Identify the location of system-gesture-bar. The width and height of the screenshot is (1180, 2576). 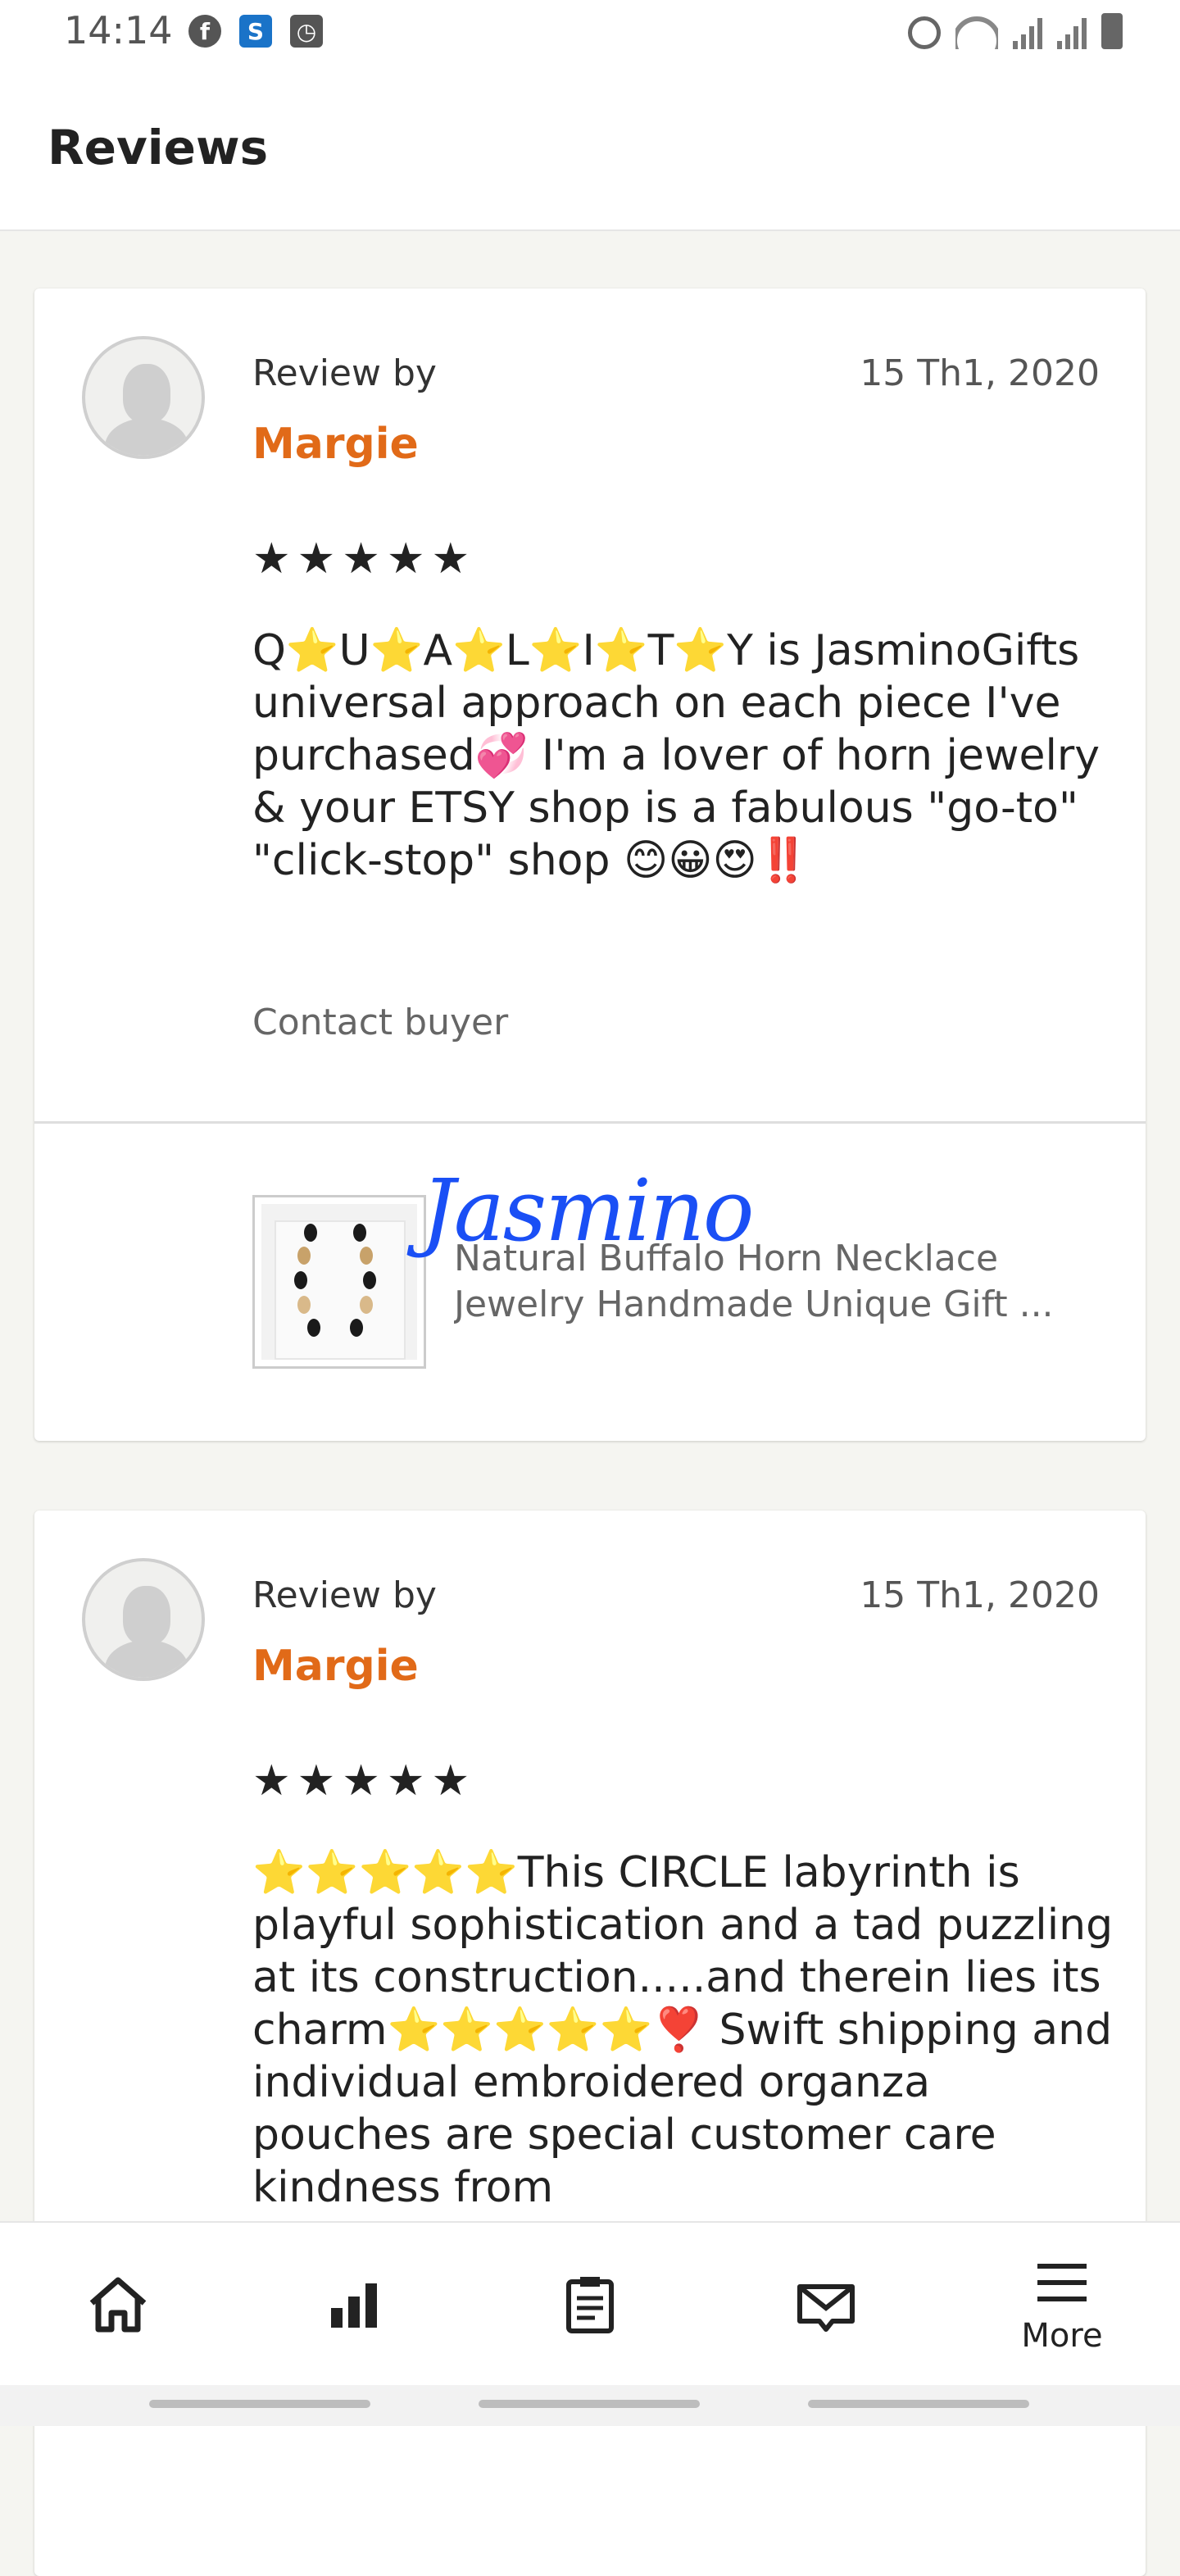
(590, 2405).